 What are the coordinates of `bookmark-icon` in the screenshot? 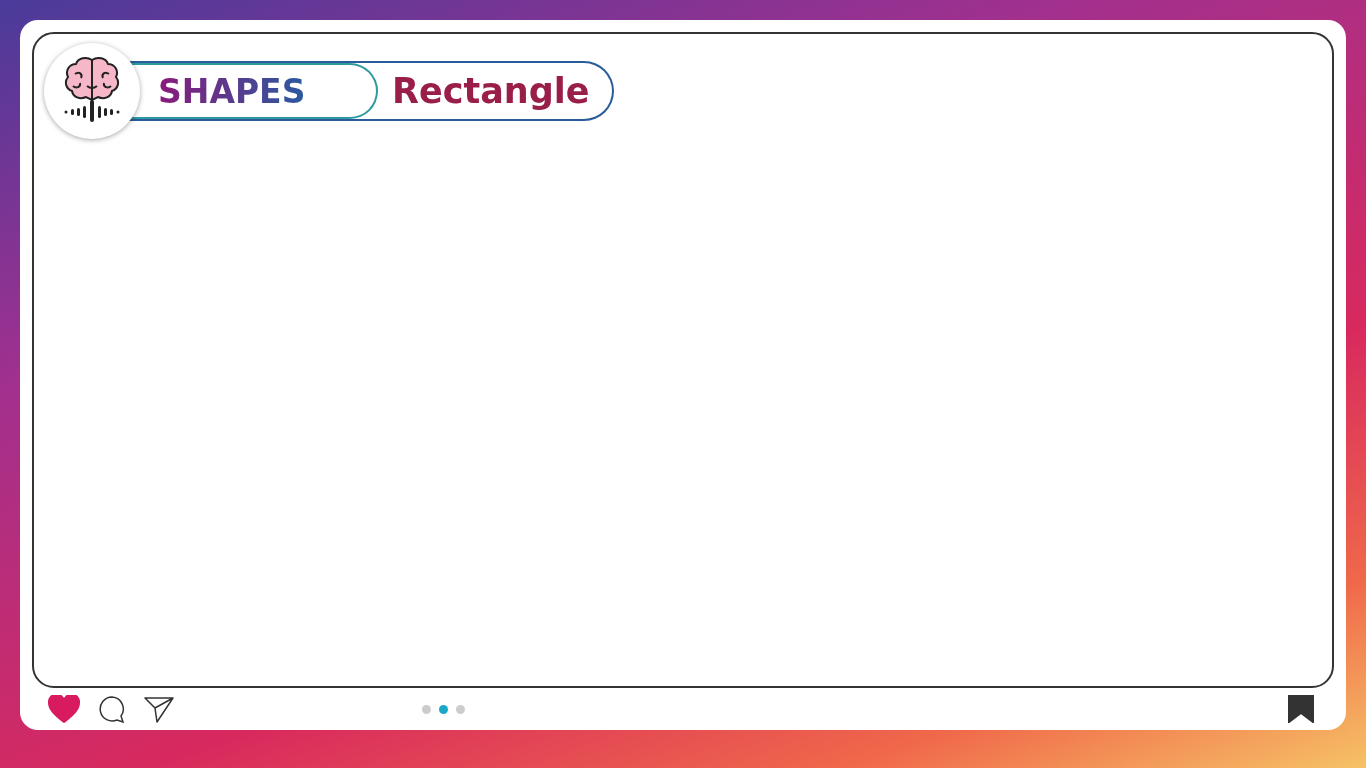 It's located at (1301, 709).